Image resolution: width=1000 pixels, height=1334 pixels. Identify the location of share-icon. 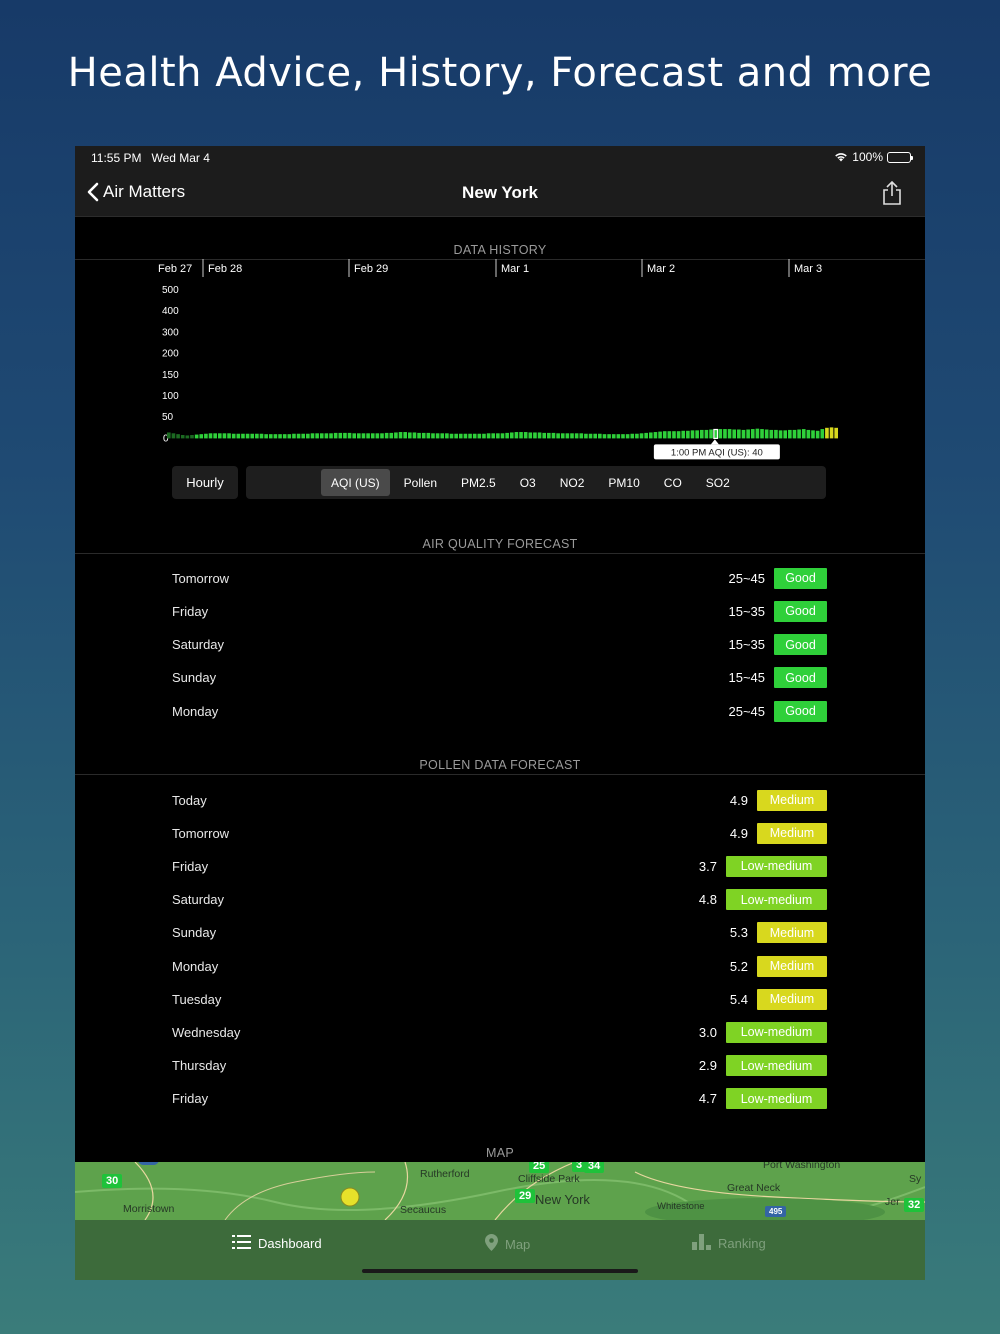
(892, 193).